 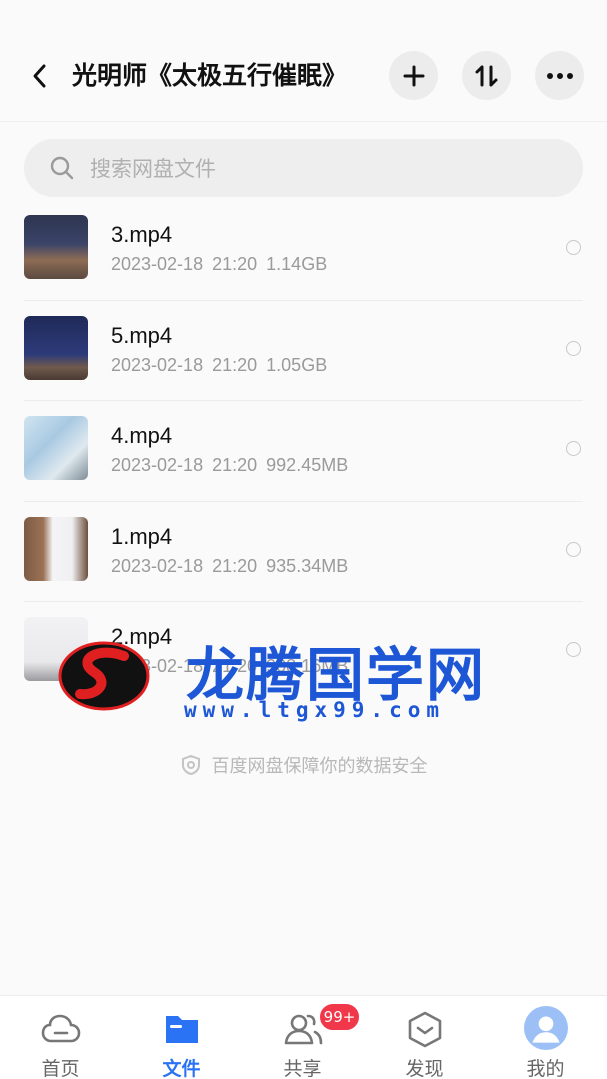 What do you see at coordinates (303, 250) in the screenshot?
I see `file-row: 3.mp4 2023-02-18 21:20 1.14GB` at bounding box center [303, 250].